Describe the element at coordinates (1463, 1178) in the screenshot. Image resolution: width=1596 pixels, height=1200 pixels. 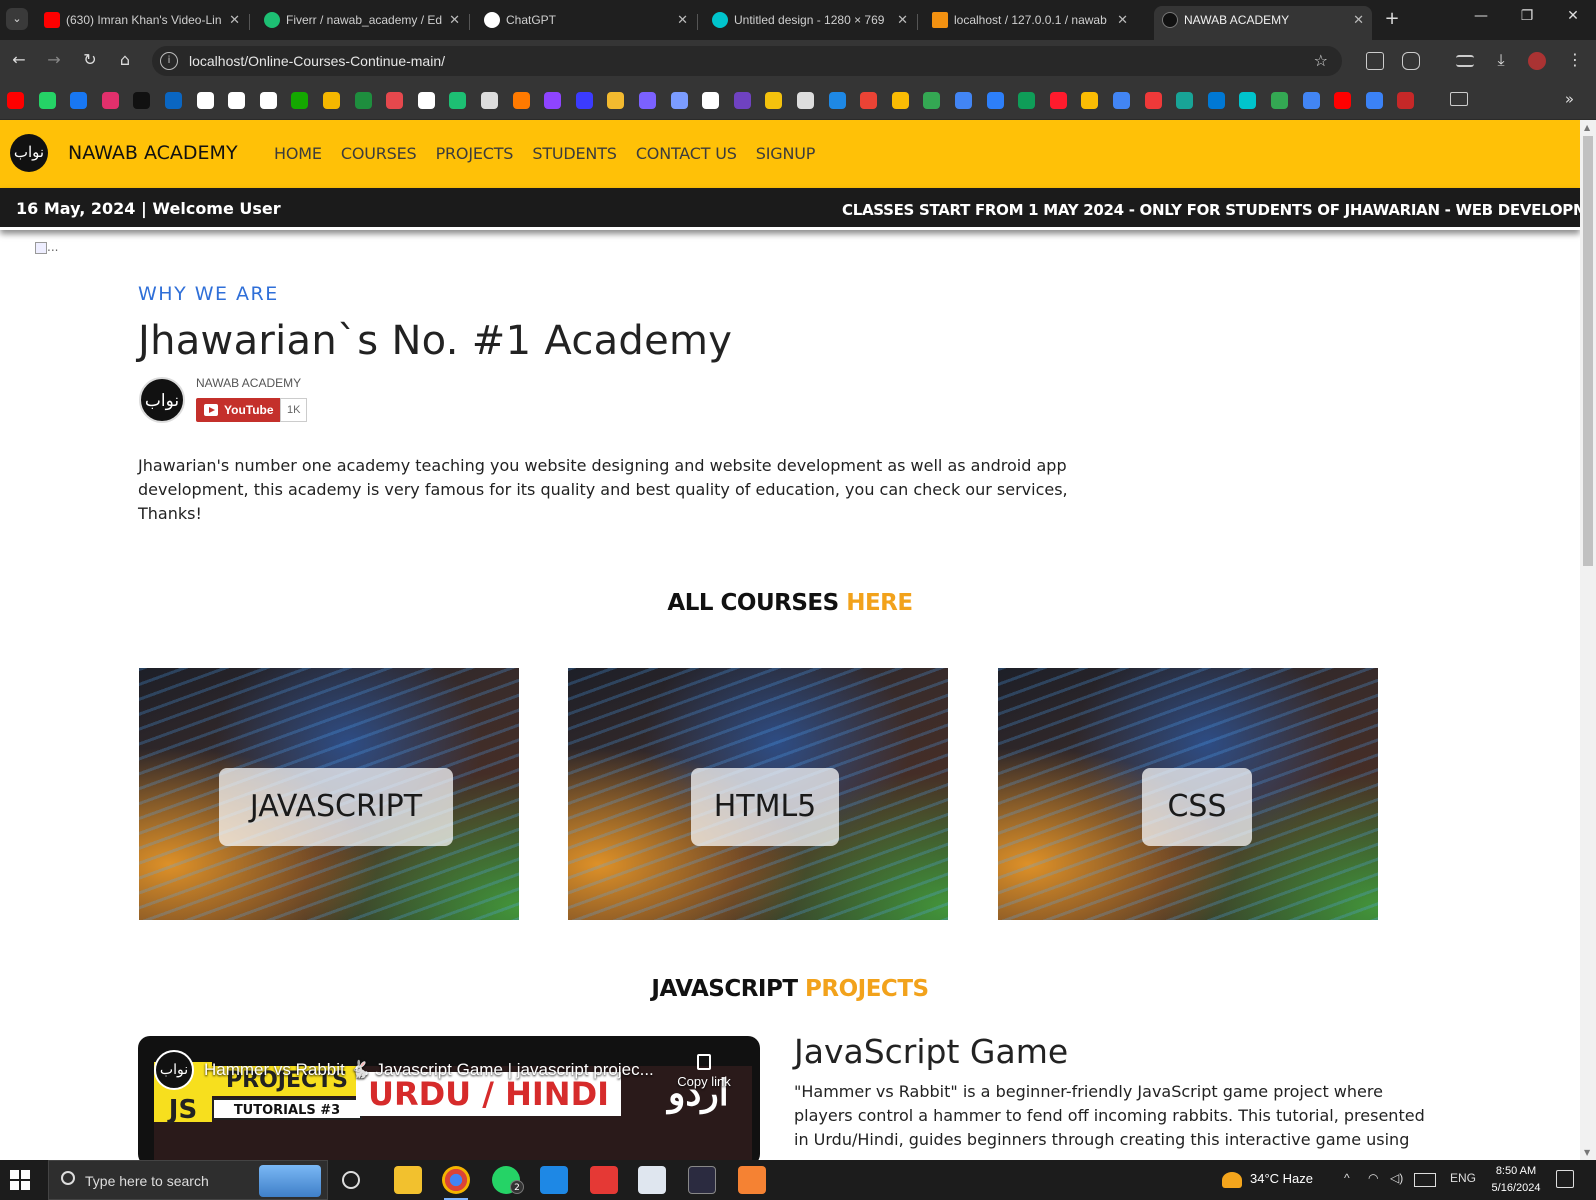
I see `language-indicator: ENG` at that location.